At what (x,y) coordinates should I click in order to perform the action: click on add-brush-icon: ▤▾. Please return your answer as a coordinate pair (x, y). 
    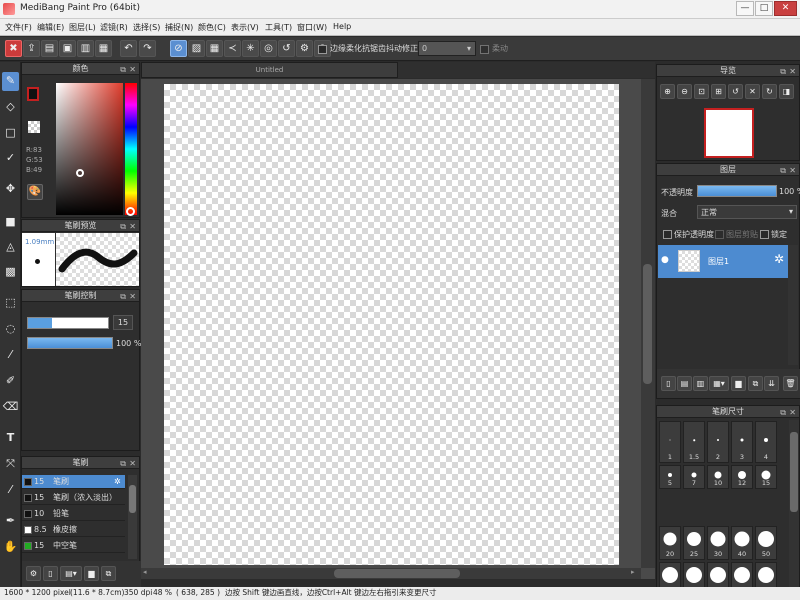
    Looking at the image, I should click on (71, 573).